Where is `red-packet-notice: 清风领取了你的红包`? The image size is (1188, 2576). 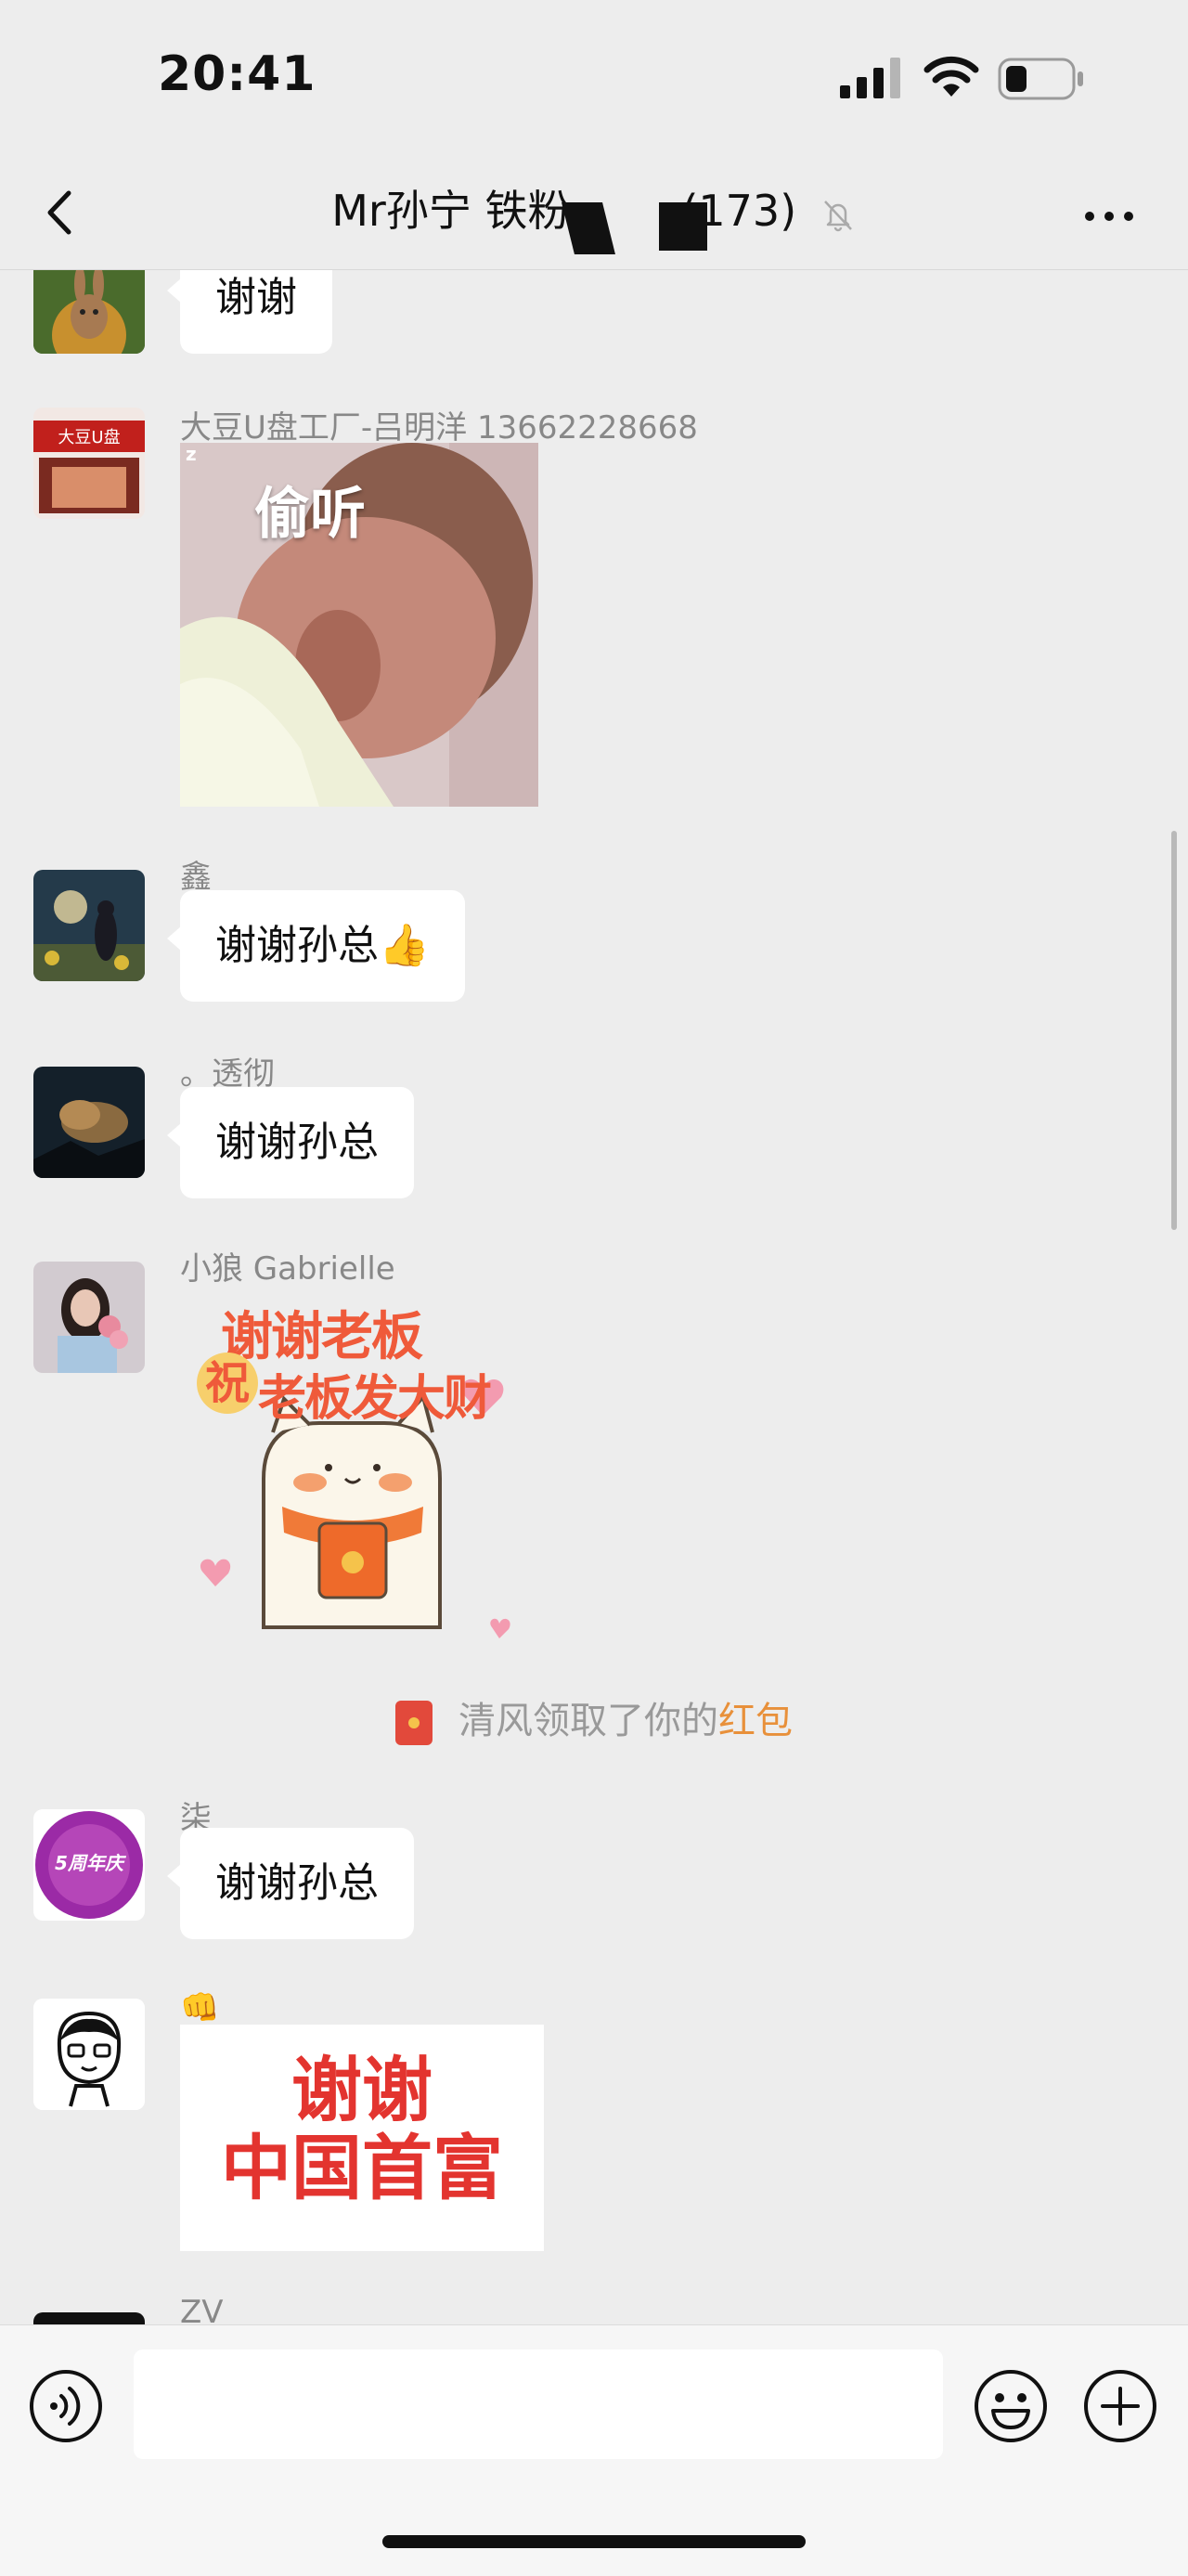 red-packet-notice: 清风领取了你的红包 is located at coordinates (594, 1717).